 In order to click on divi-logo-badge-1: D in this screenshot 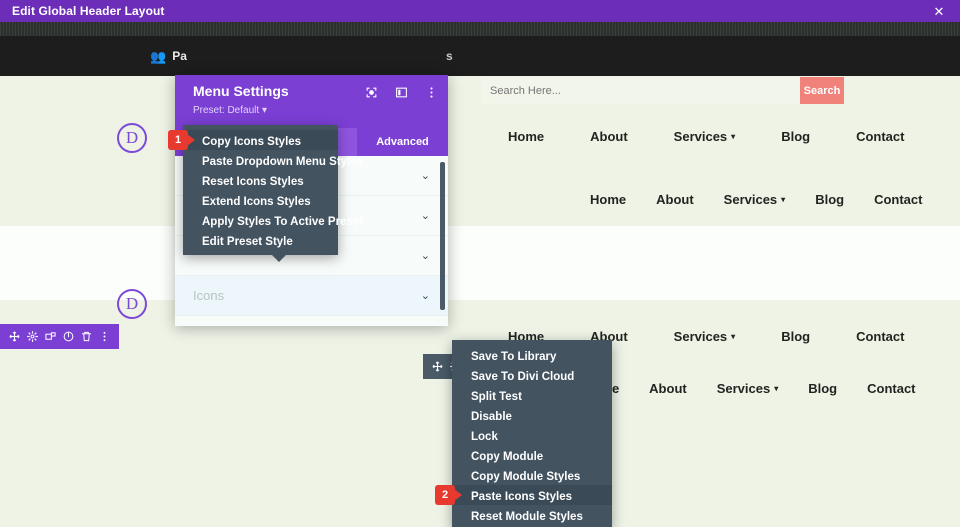, I will do `click(132, 138)`.